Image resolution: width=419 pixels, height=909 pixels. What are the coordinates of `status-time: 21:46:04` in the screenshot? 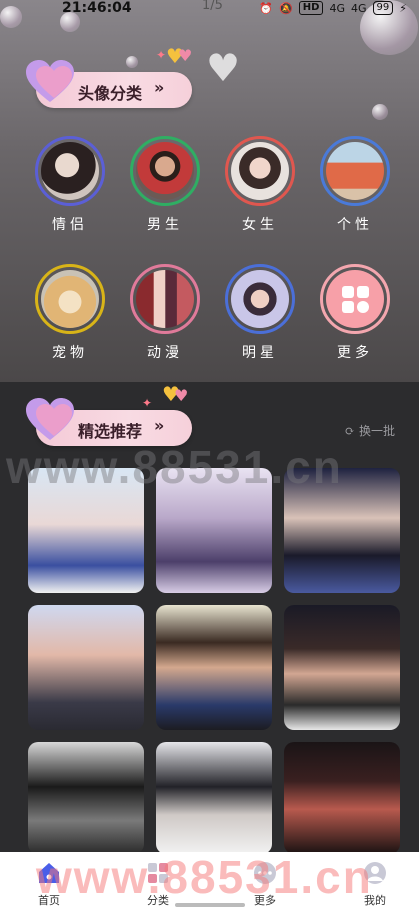 It's located at (97, 8).